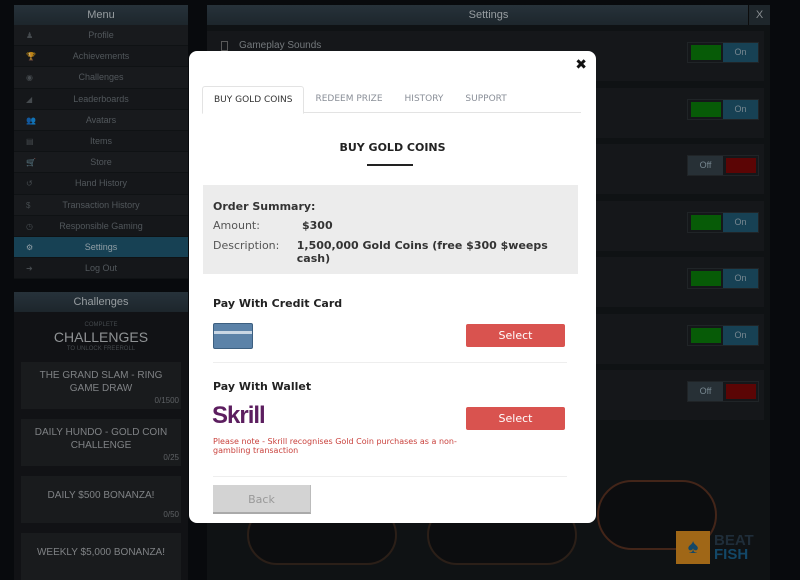  Describe the element at coordinates (253, 100) in the screenshot. I see `tab-buy-gold-coins: BUY GOLD COINS` at that location.